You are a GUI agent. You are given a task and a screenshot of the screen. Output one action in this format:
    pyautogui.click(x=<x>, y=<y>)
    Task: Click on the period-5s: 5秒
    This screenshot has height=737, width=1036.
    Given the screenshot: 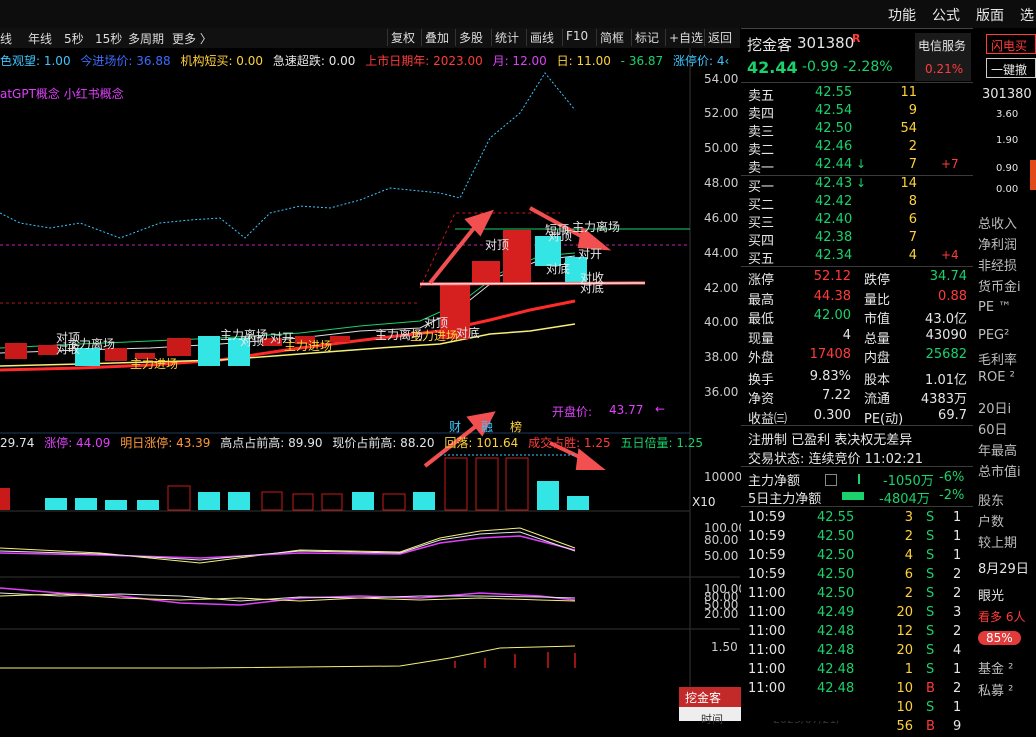 What is the action you would take?
    pyautogui.click(x=74, y=38)
    